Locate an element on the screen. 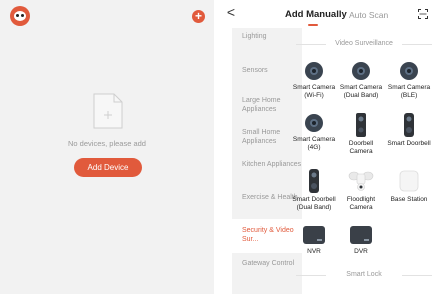  dvr-icon is located at coordinates (361, 235).